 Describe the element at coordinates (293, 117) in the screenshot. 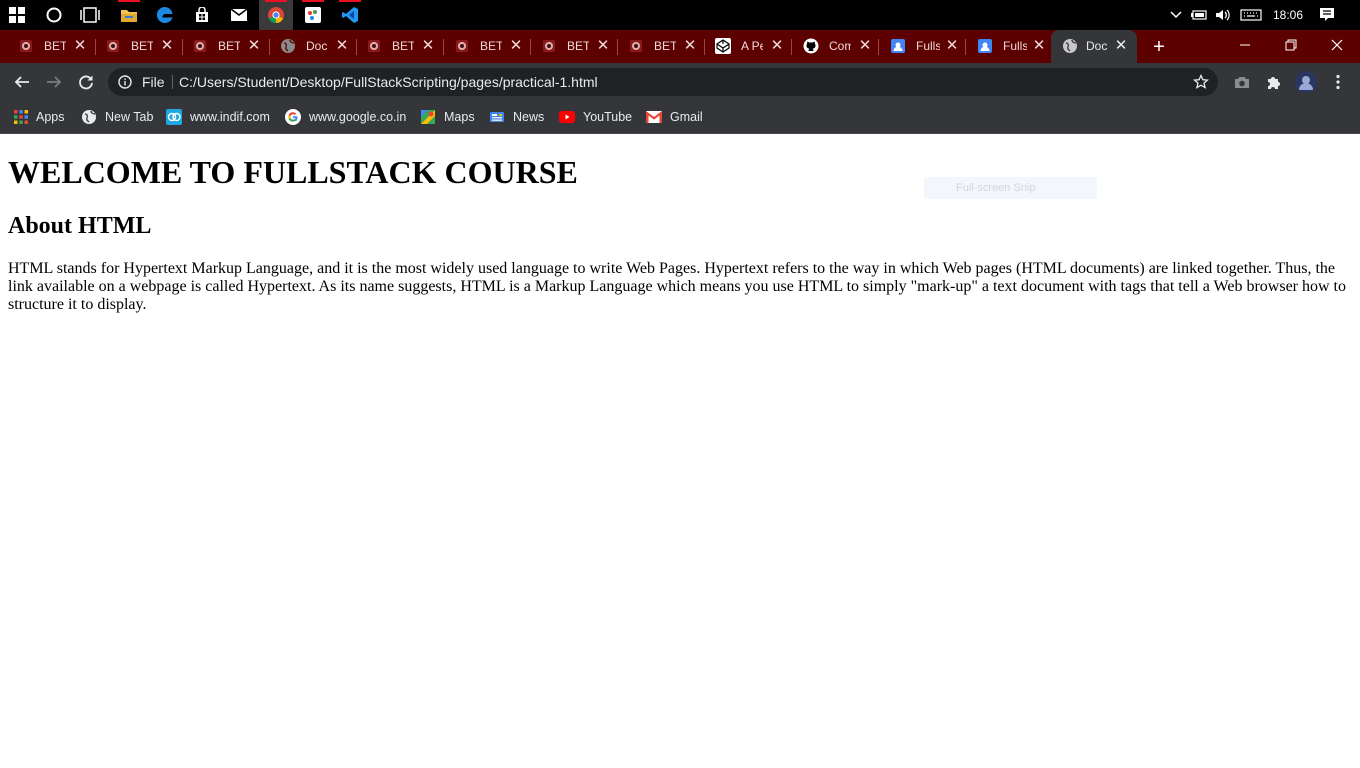

I see `google-icon` at that location.